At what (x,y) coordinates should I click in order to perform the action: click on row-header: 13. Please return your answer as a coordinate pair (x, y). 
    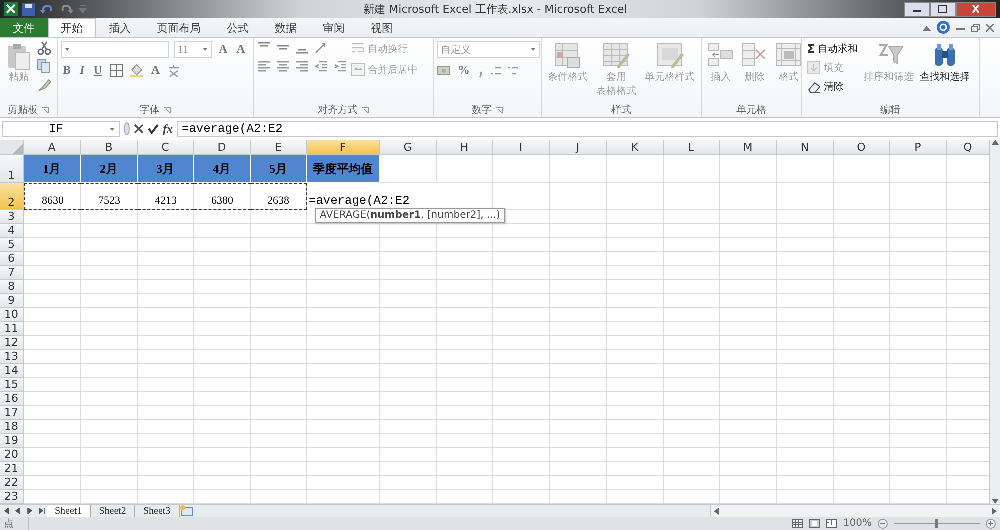
    Looking at the image, I should click on (12, 357).